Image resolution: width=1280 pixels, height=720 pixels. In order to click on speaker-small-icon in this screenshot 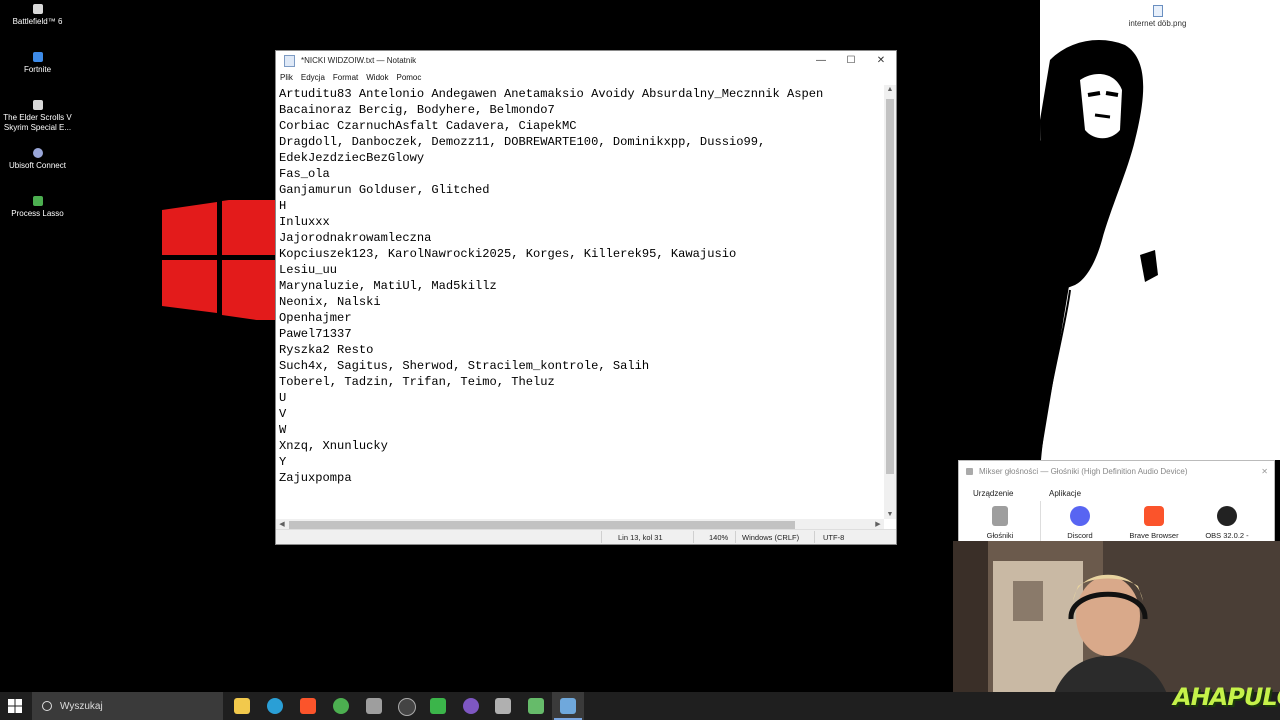, I will do `click(969, 471)`.